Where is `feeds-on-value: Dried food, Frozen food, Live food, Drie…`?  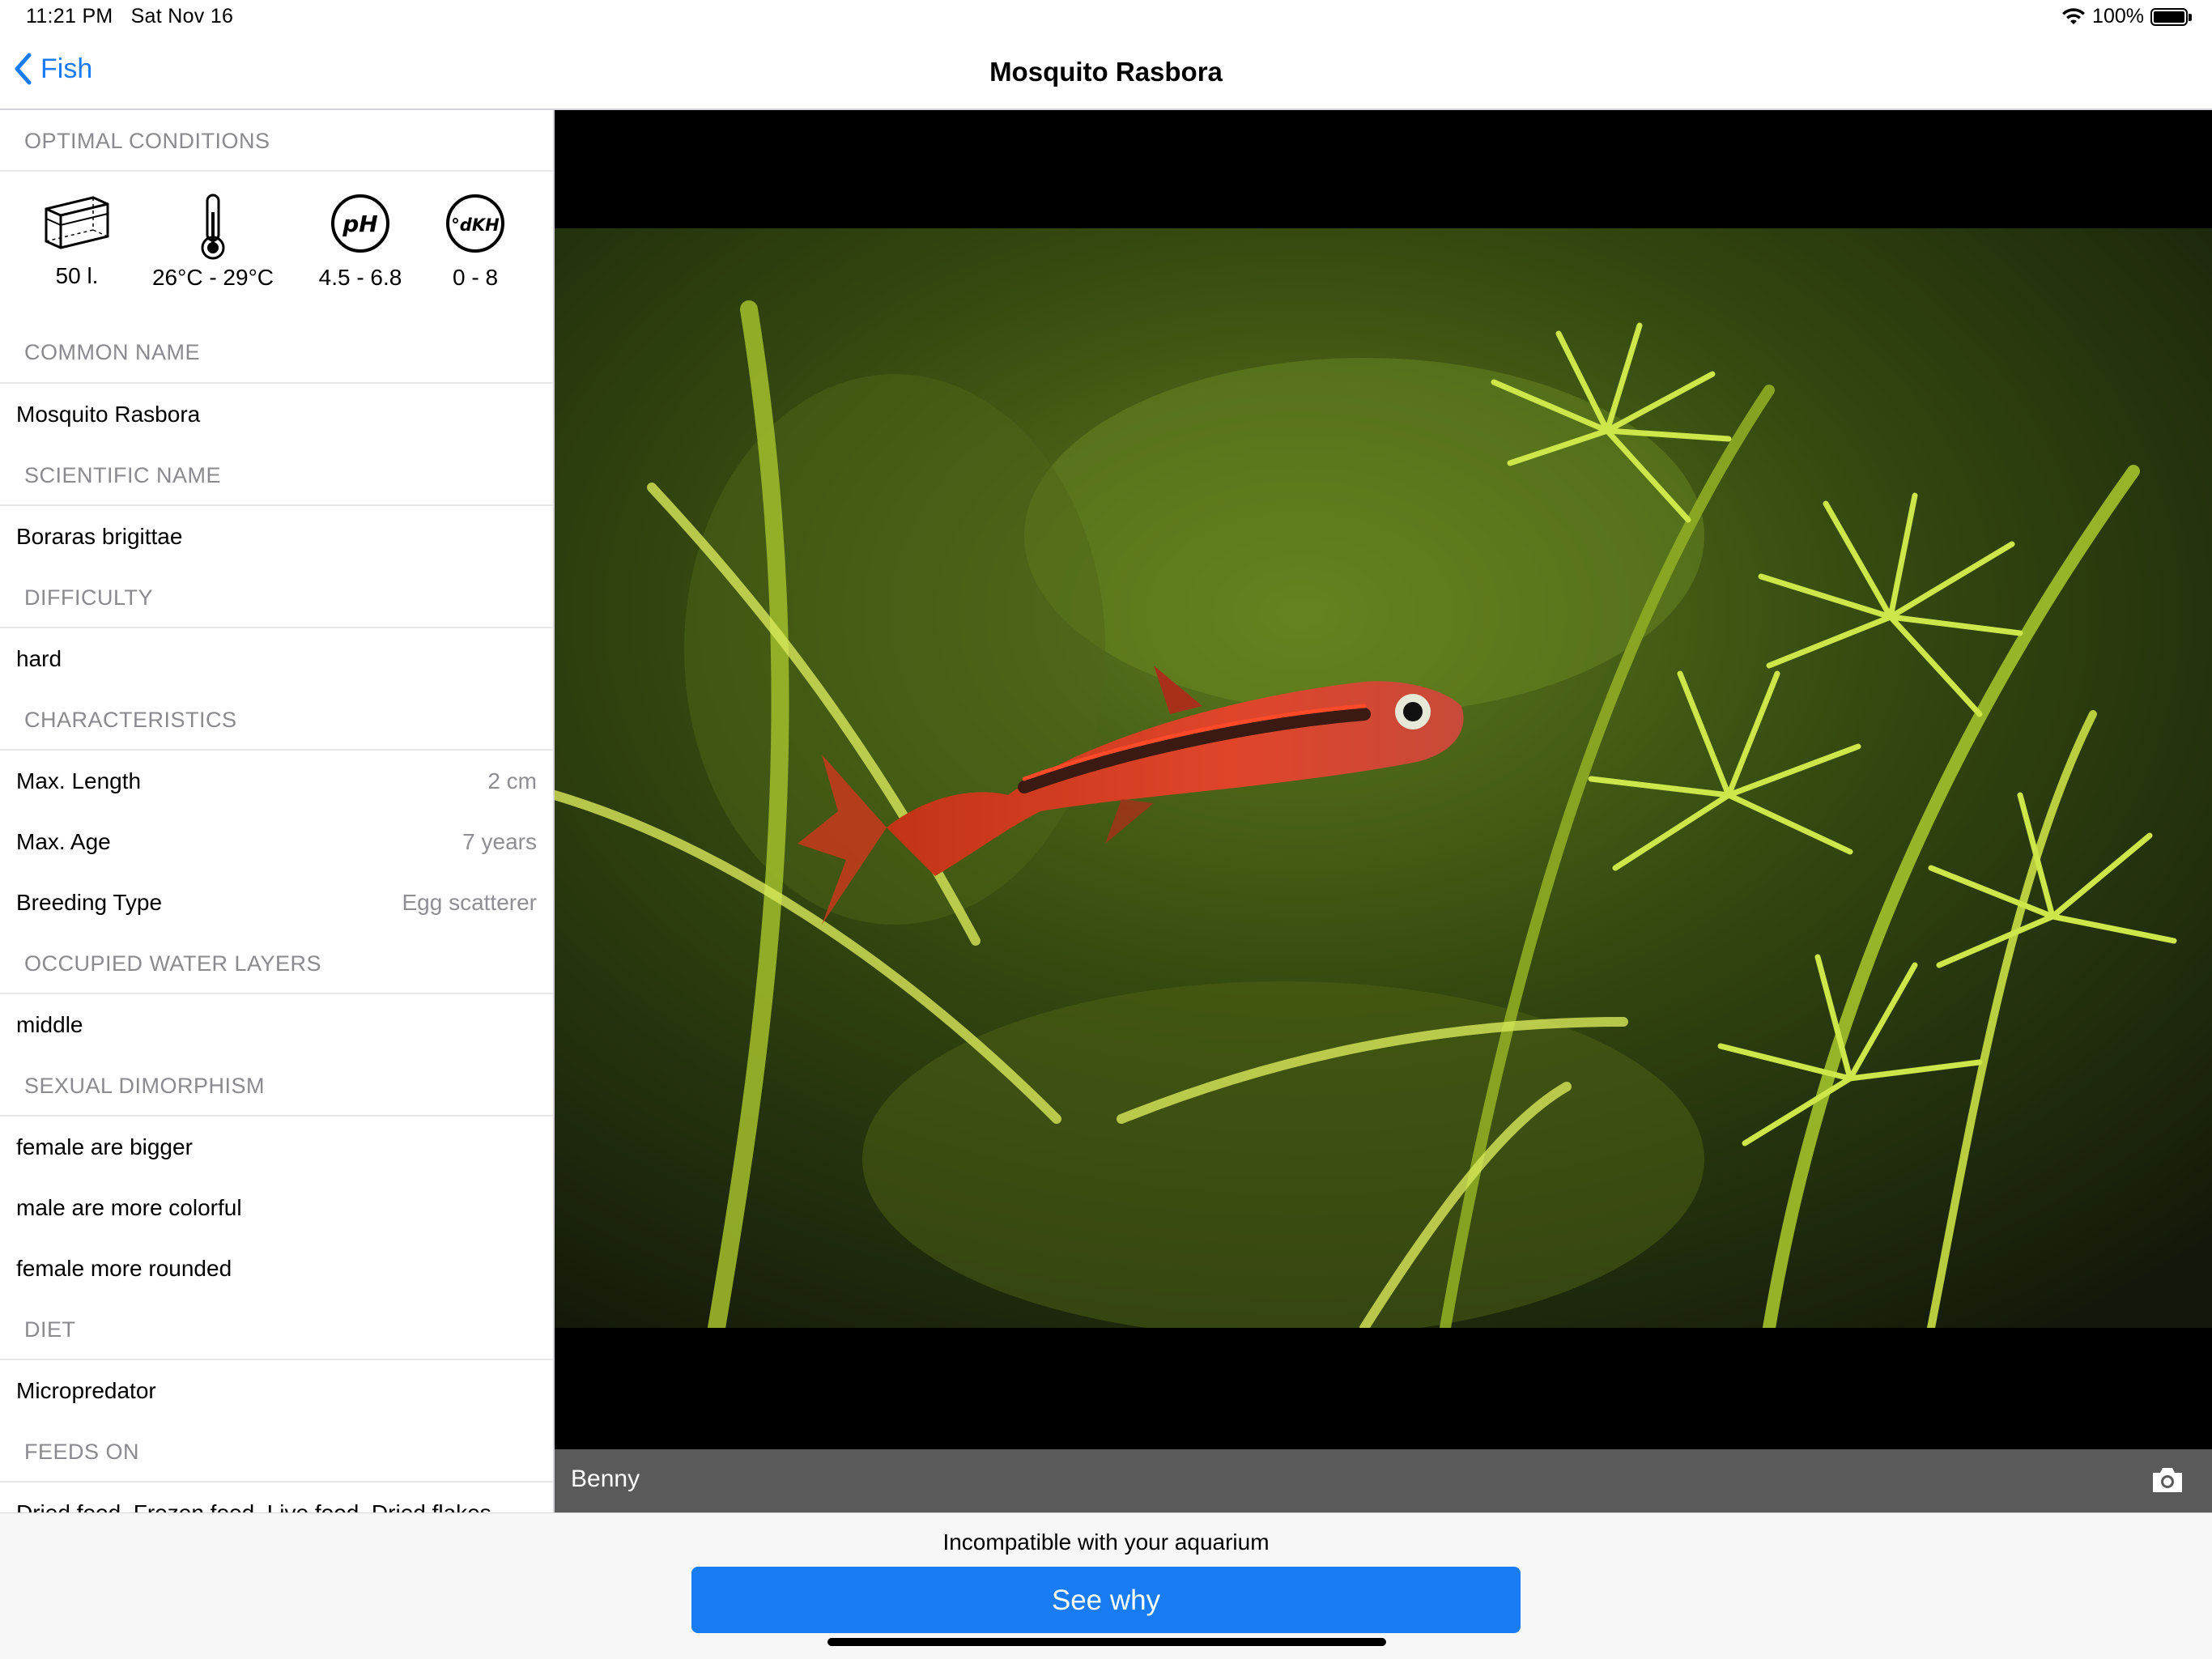 feeds-on-value: Dried food, Frozen food, Live food, Drie… is located at coordinates (254, 1497).